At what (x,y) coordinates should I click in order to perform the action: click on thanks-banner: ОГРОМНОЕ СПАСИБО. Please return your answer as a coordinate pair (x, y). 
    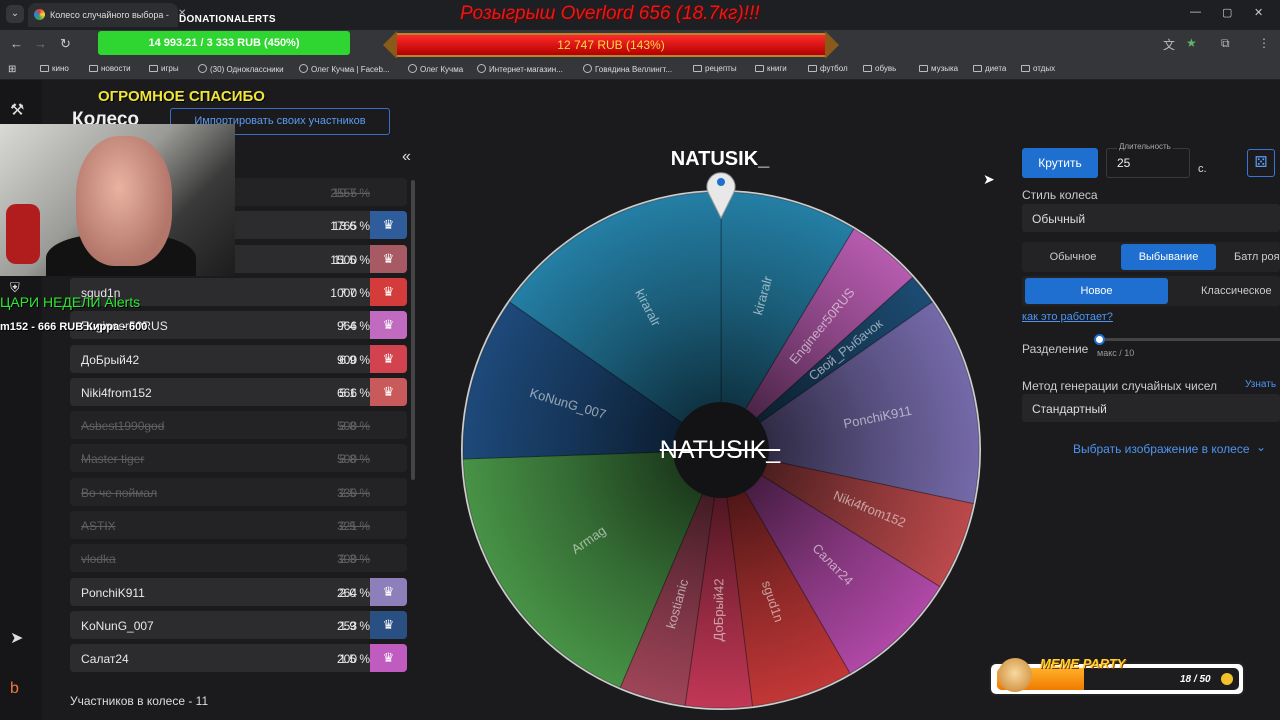
    Looking at the image, I should click on (181, 96).